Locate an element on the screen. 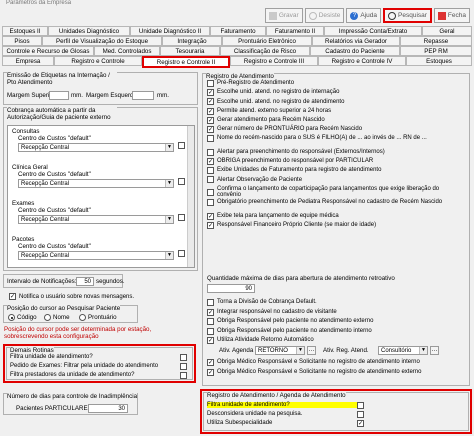 The height and width of the screenshot is (436, 474). attendance-option-row: ✓ Gerar atendimento para Recém Nascido is located at coordinates (266, 120).